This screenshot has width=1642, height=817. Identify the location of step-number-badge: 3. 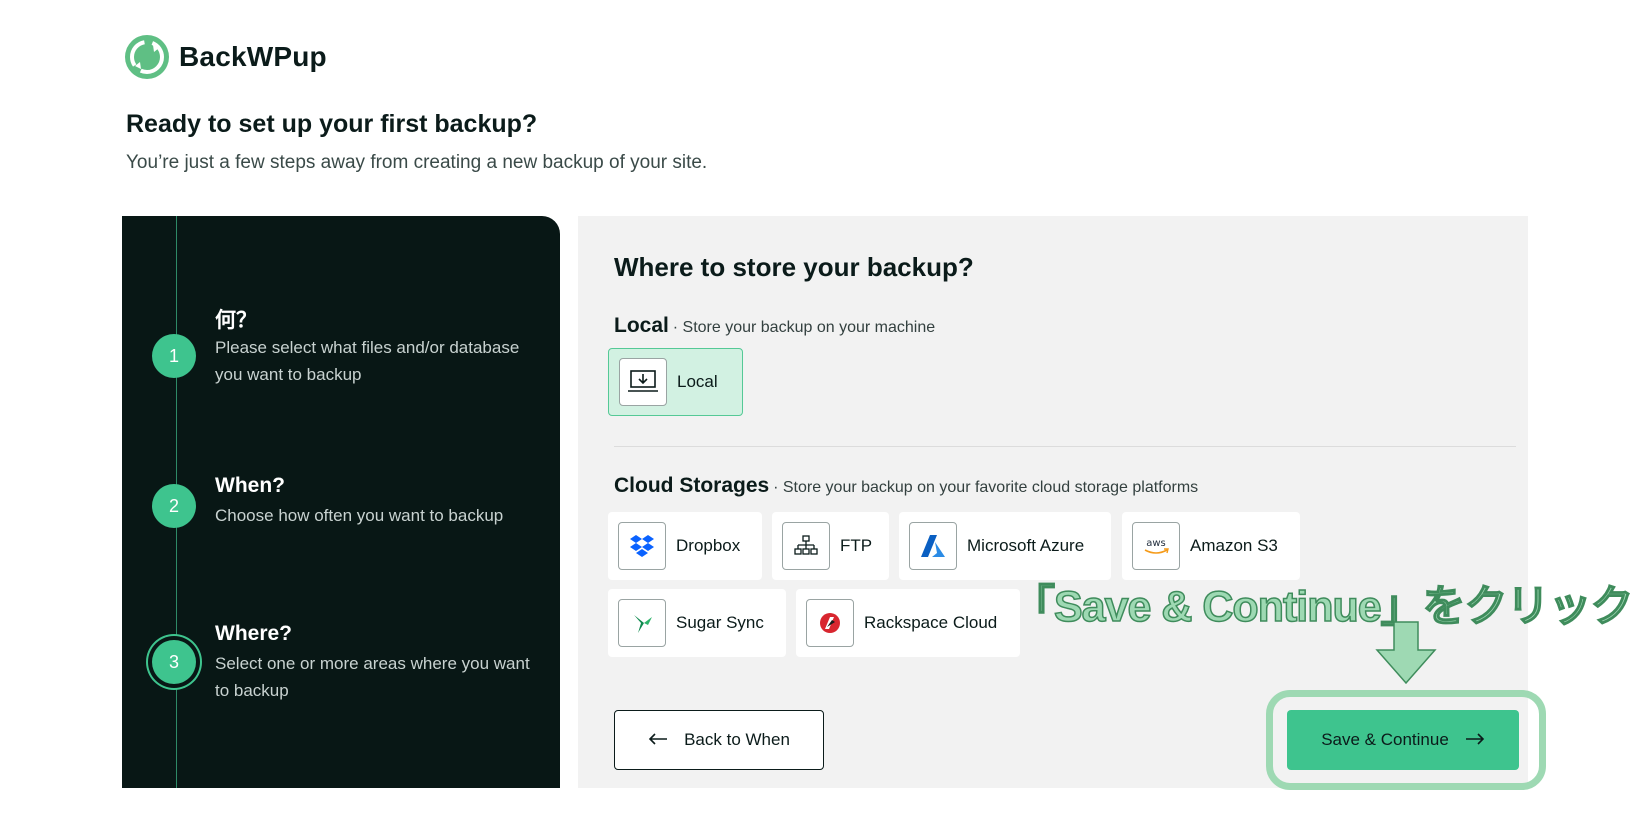
(174, 662).